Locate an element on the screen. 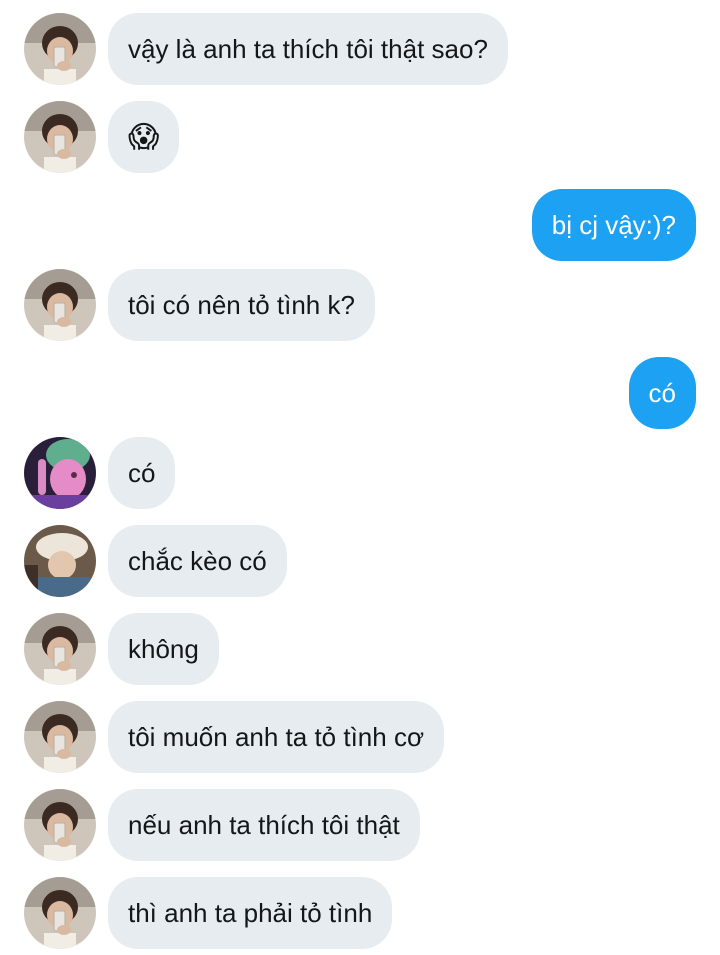 The height and width of the screenshot is (955, 720). message-row: tôi có nên tỏ tình k? is located at coordinates (360, 305).